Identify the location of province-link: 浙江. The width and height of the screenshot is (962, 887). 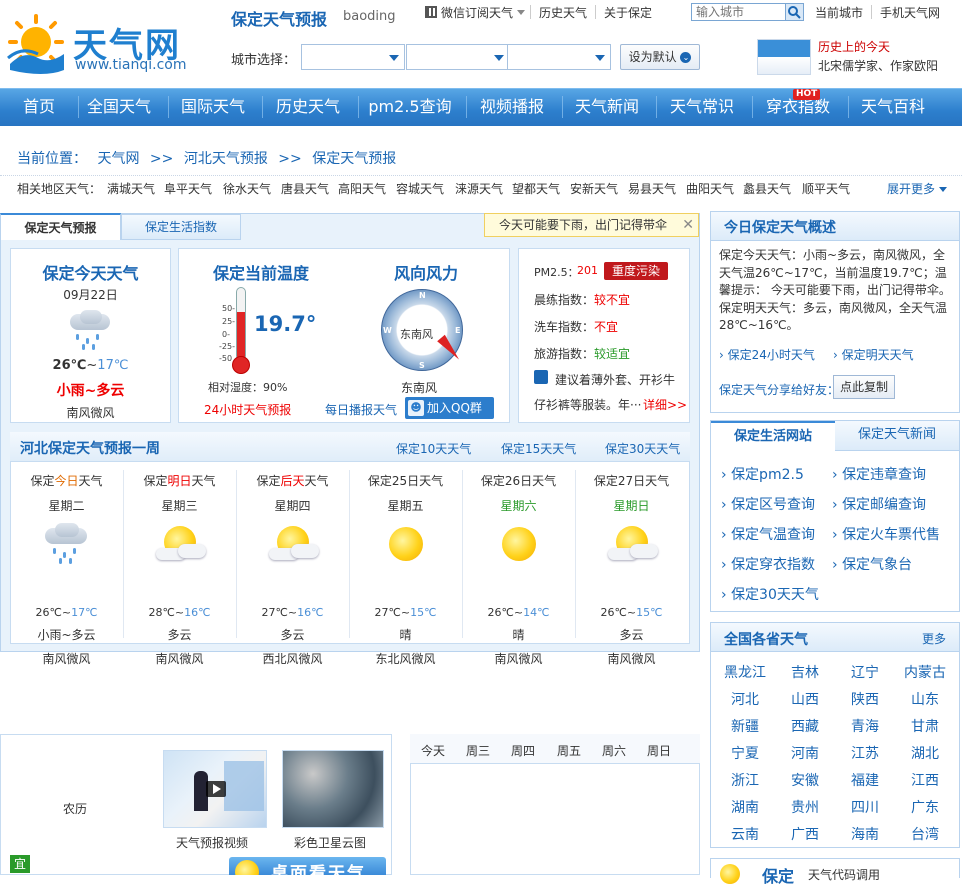
(745, 780).